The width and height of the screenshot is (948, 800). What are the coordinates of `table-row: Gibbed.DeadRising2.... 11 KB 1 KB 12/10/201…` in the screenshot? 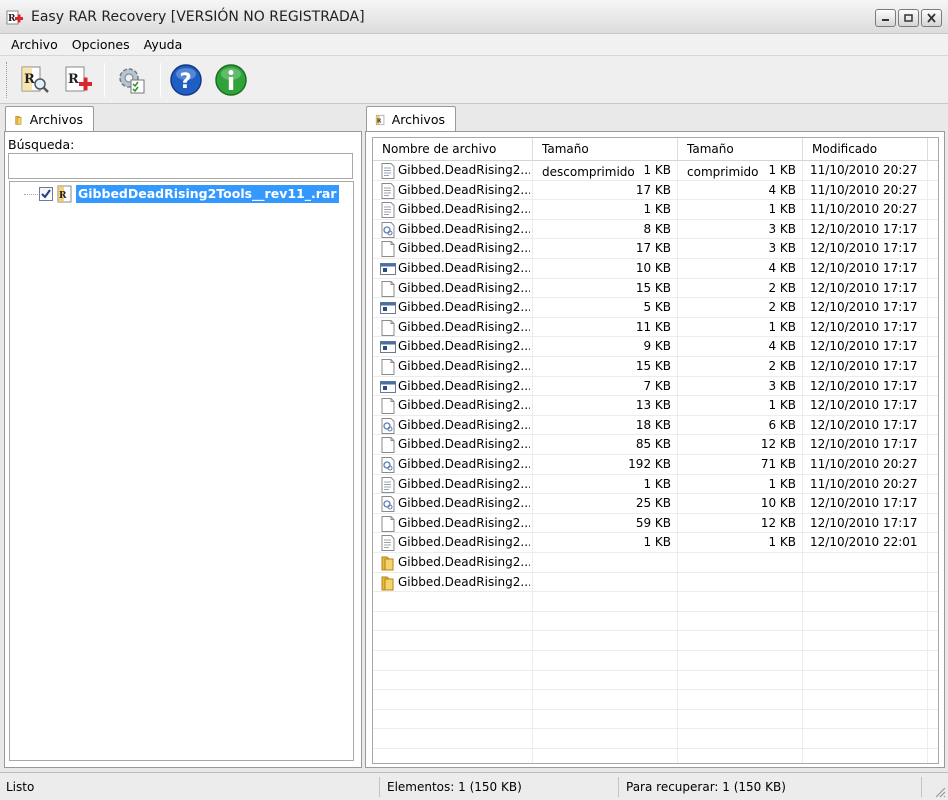 It's located at (655, 328).